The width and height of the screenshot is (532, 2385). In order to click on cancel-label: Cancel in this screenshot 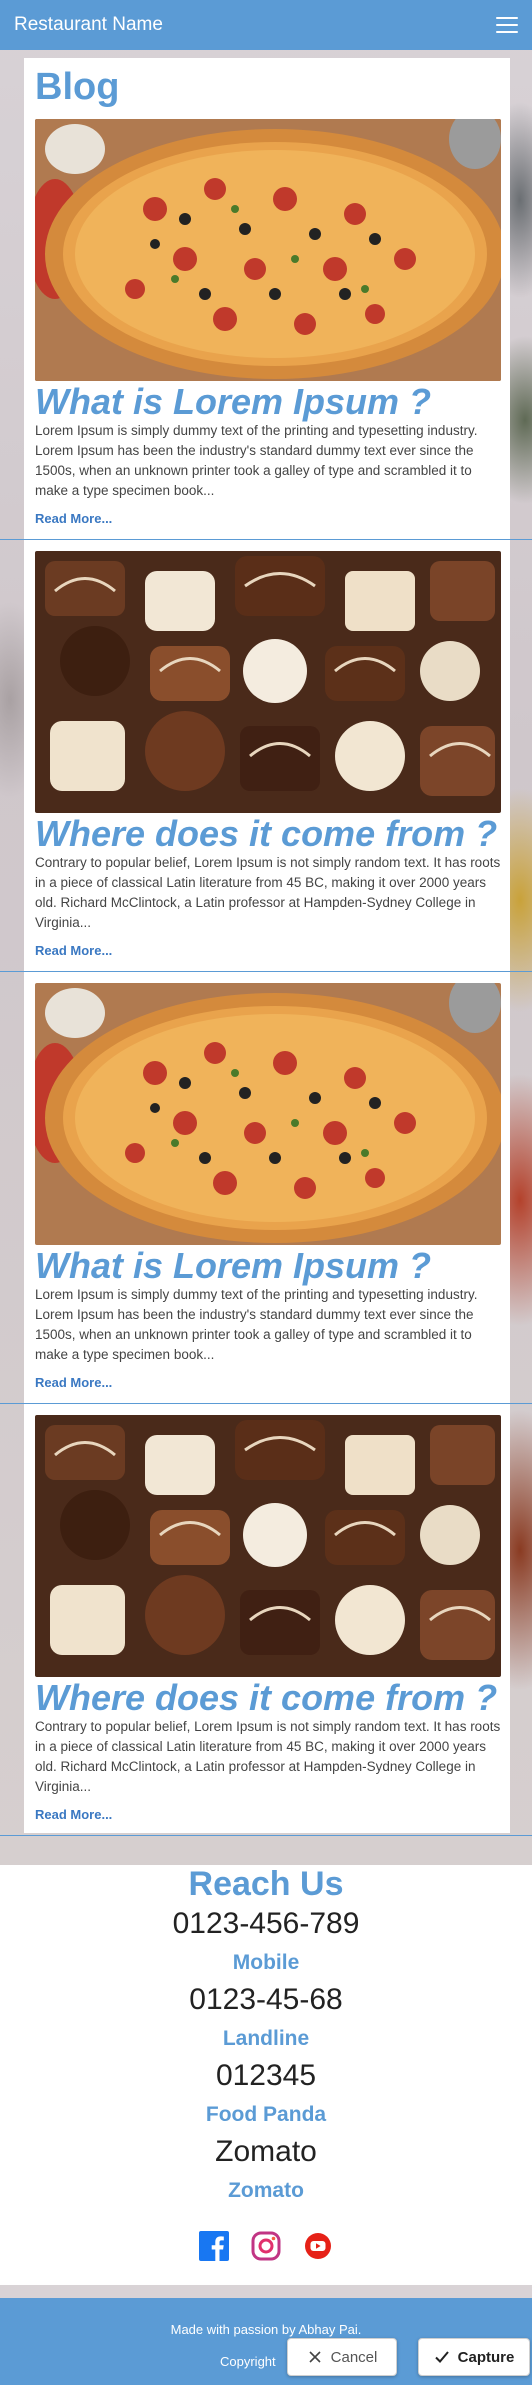, I will do `click(354, 2357)`.